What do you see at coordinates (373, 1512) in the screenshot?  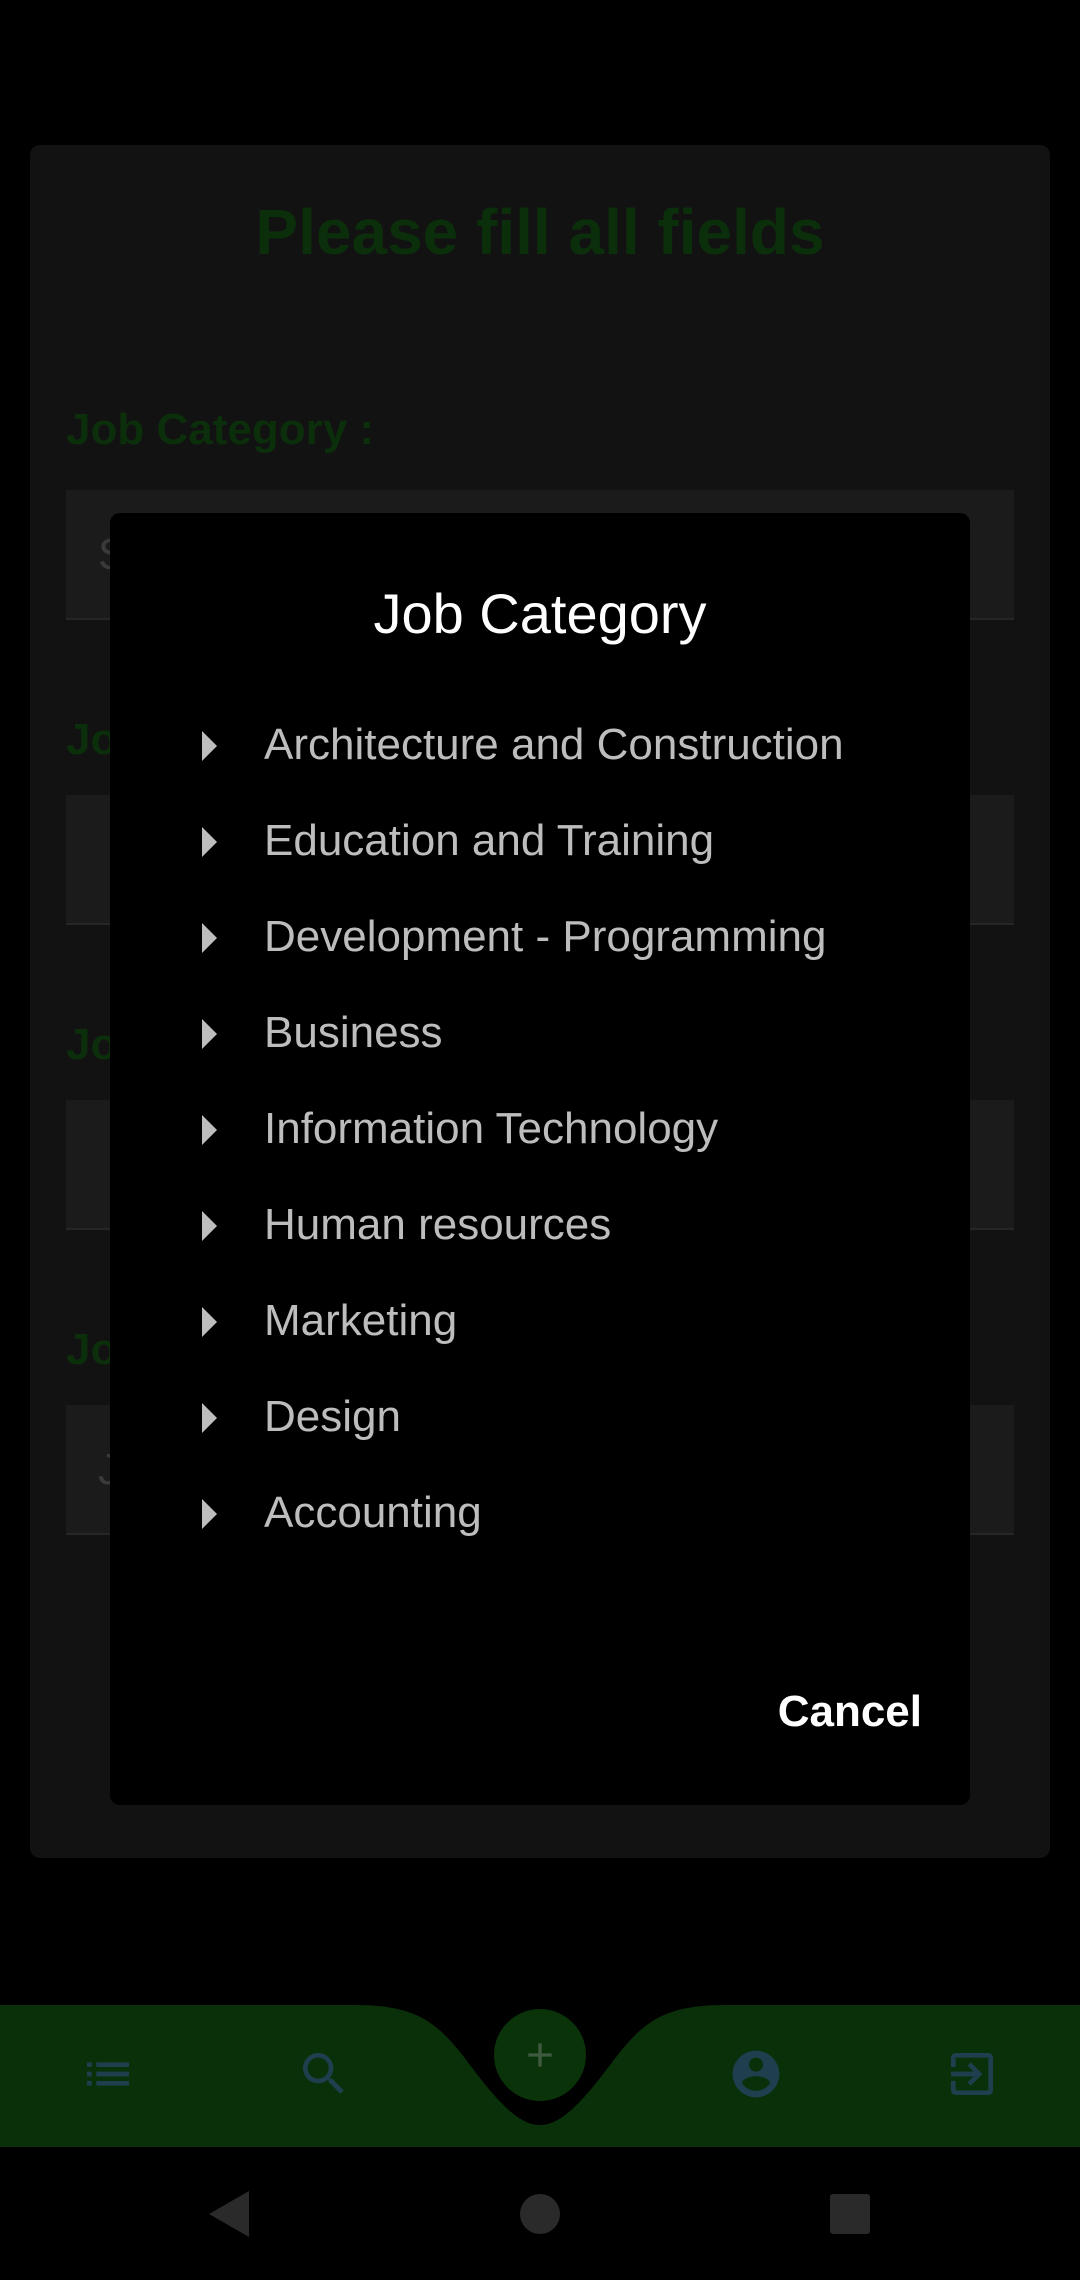 I see `category-label: Accounting` at bounding box center [373, 1512].